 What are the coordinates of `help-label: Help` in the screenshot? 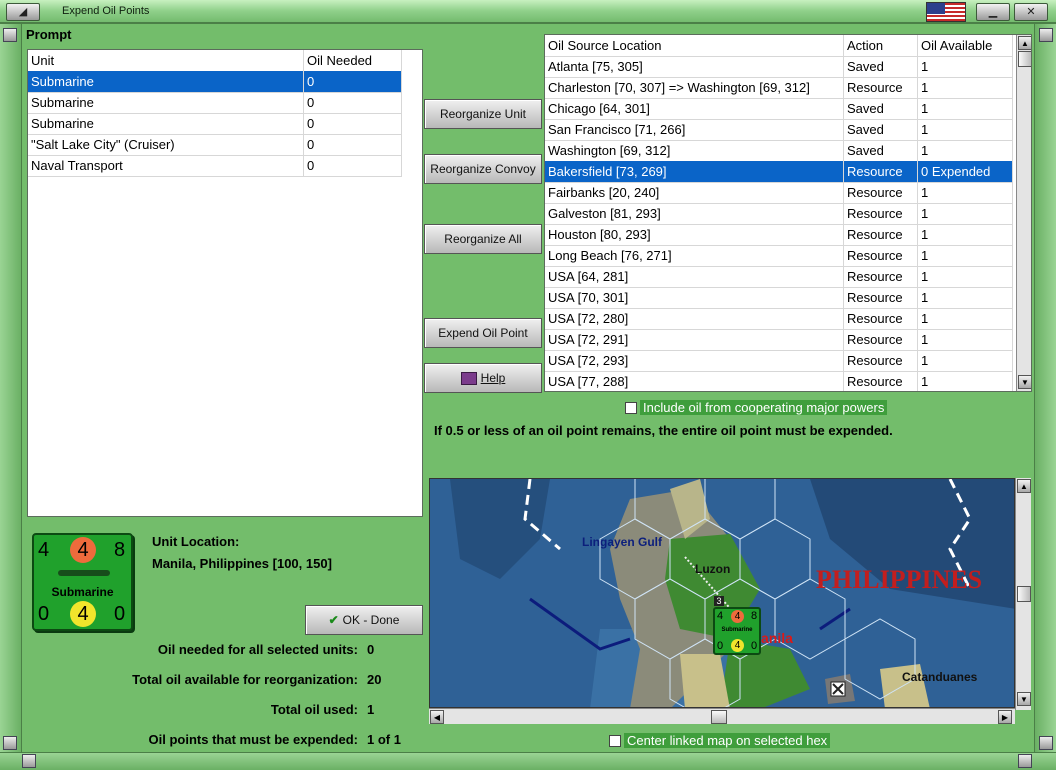 It's located at (493, 378).